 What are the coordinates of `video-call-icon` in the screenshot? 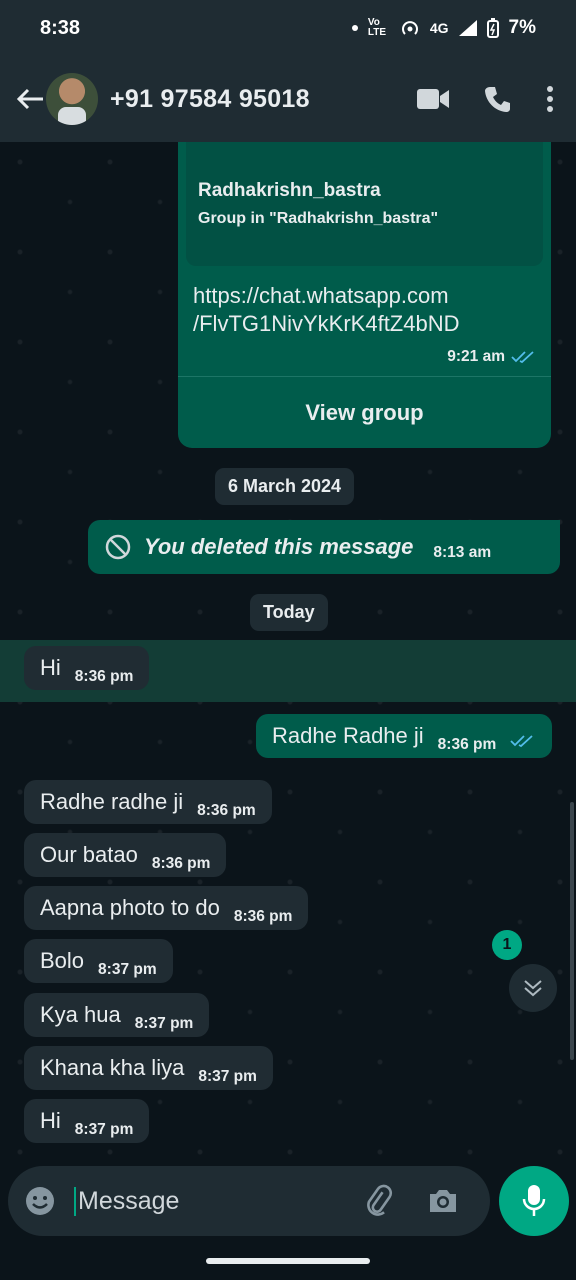 It's located at (433, 99).